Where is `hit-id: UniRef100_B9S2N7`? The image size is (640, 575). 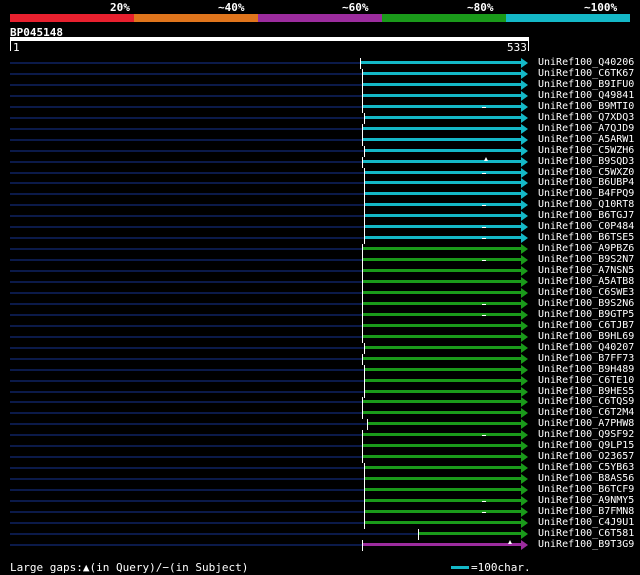 hit-id: UniRef100_B9S2N7 is located at coordinates (586, 259).